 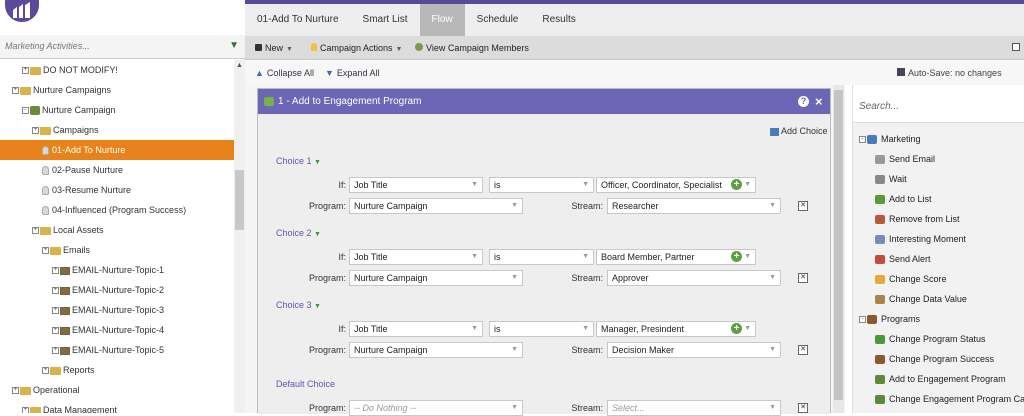 What do you see at coordinates (917, 219) in the screenshot?
I see `palette-item: Remove from List` at bounding box center [917, 219].